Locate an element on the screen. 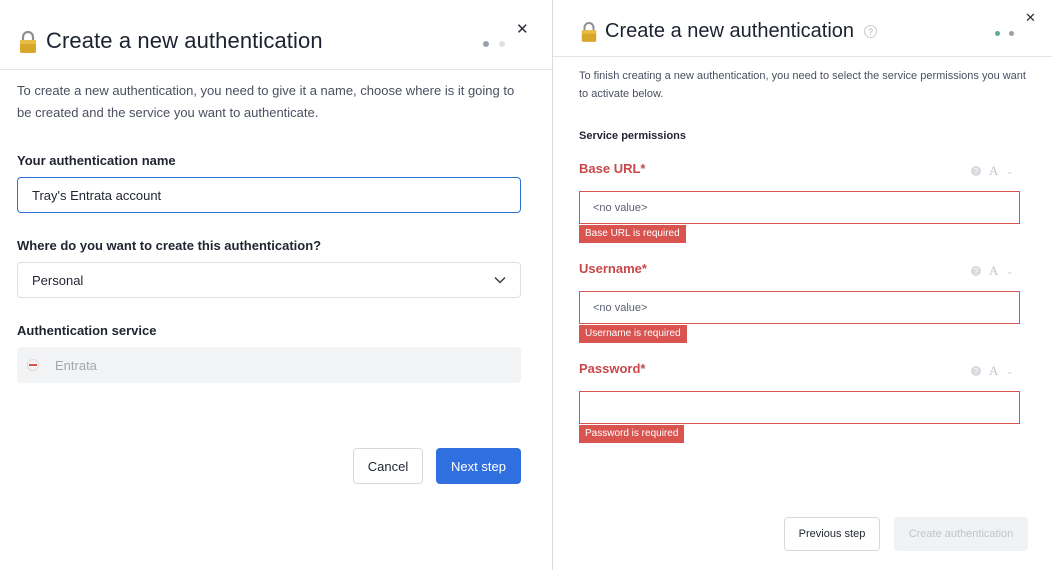 Image resolution: width=1052 pixels, height=570 pixels. base-url-error: Base URL is required is located at coordinates (632, 234).